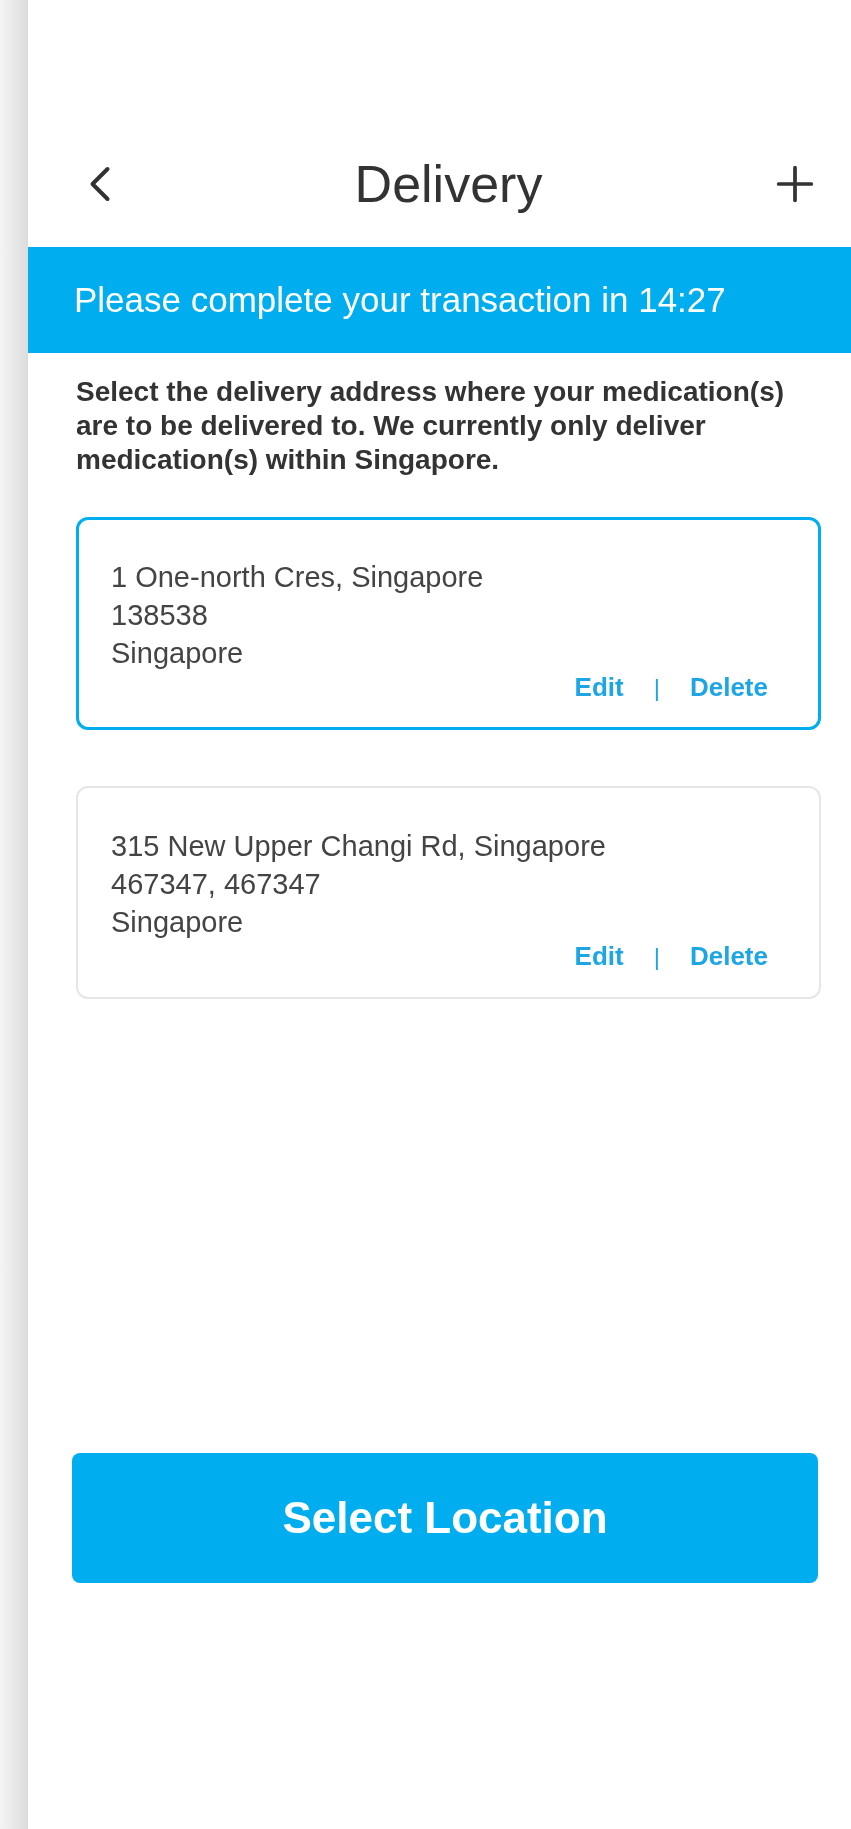 The image size is (851, 1829). Describe the element at coordinates (448, 624) in the screenshot. I see `address-card: 1 One-north Cres, Singapore 138538 Singapore Edit | Delete` at that location.